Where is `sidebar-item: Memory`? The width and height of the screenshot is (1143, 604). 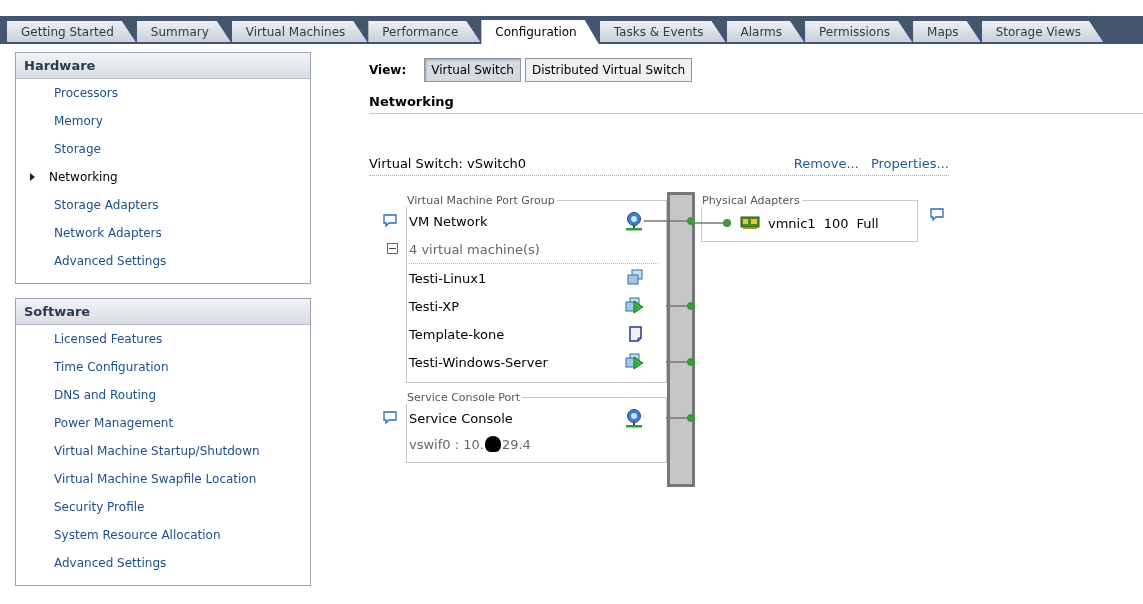 sidebar-item: Memory is located at coordinates (163, 121).